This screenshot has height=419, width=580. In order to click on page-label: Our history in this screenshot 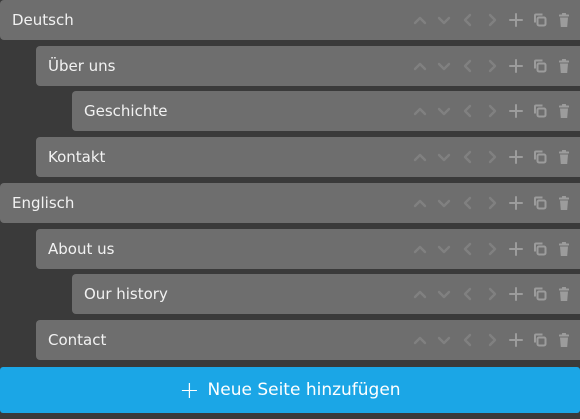, I will do `click(126, 294)`.